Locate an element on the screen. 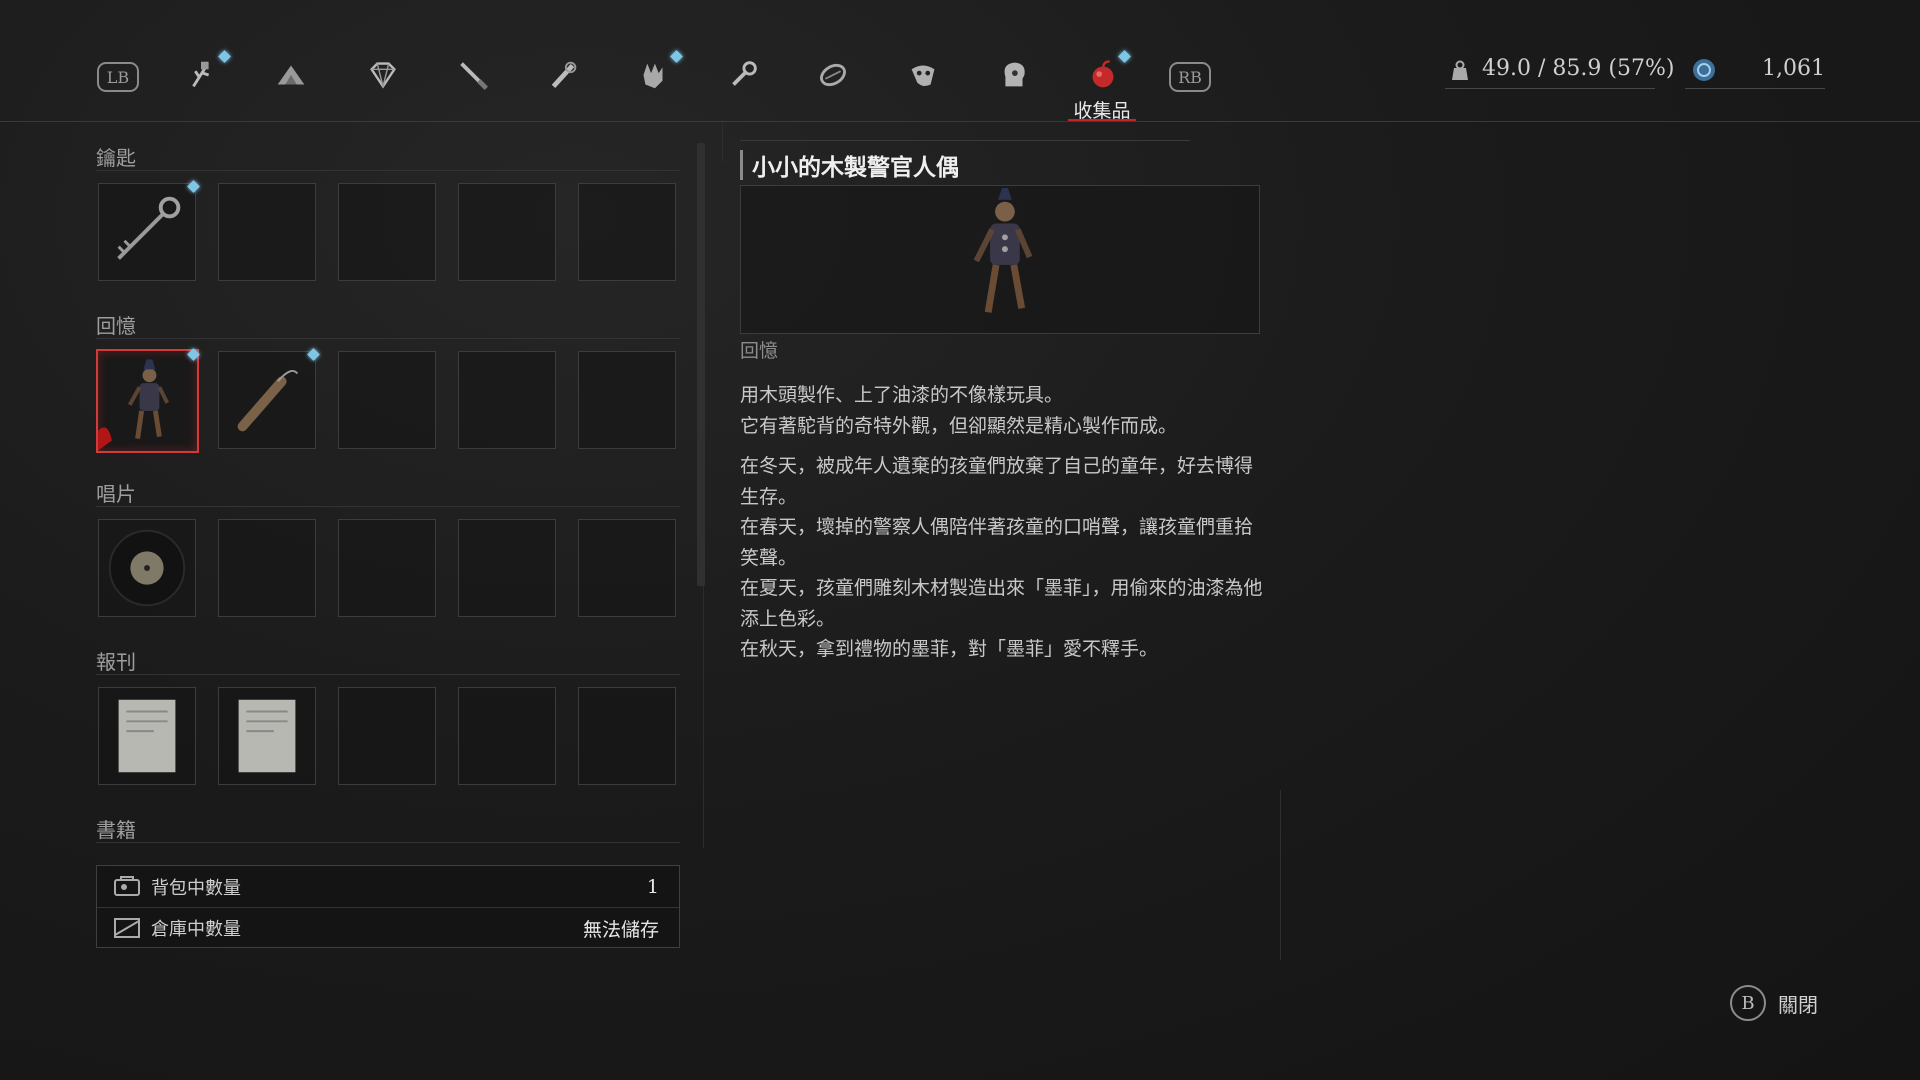  backpack-quantity-value: 1 is located at coordinates (652, 887).